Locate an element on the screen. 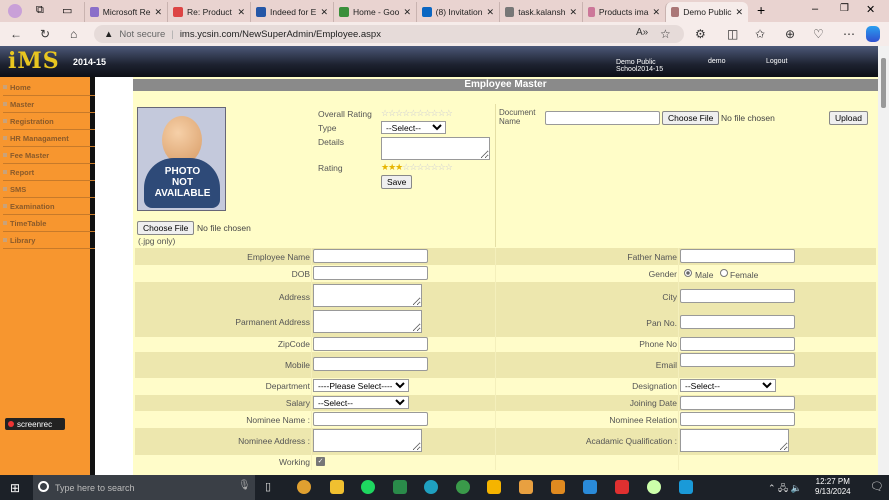  dob-input is located at coordinates (370, 273).